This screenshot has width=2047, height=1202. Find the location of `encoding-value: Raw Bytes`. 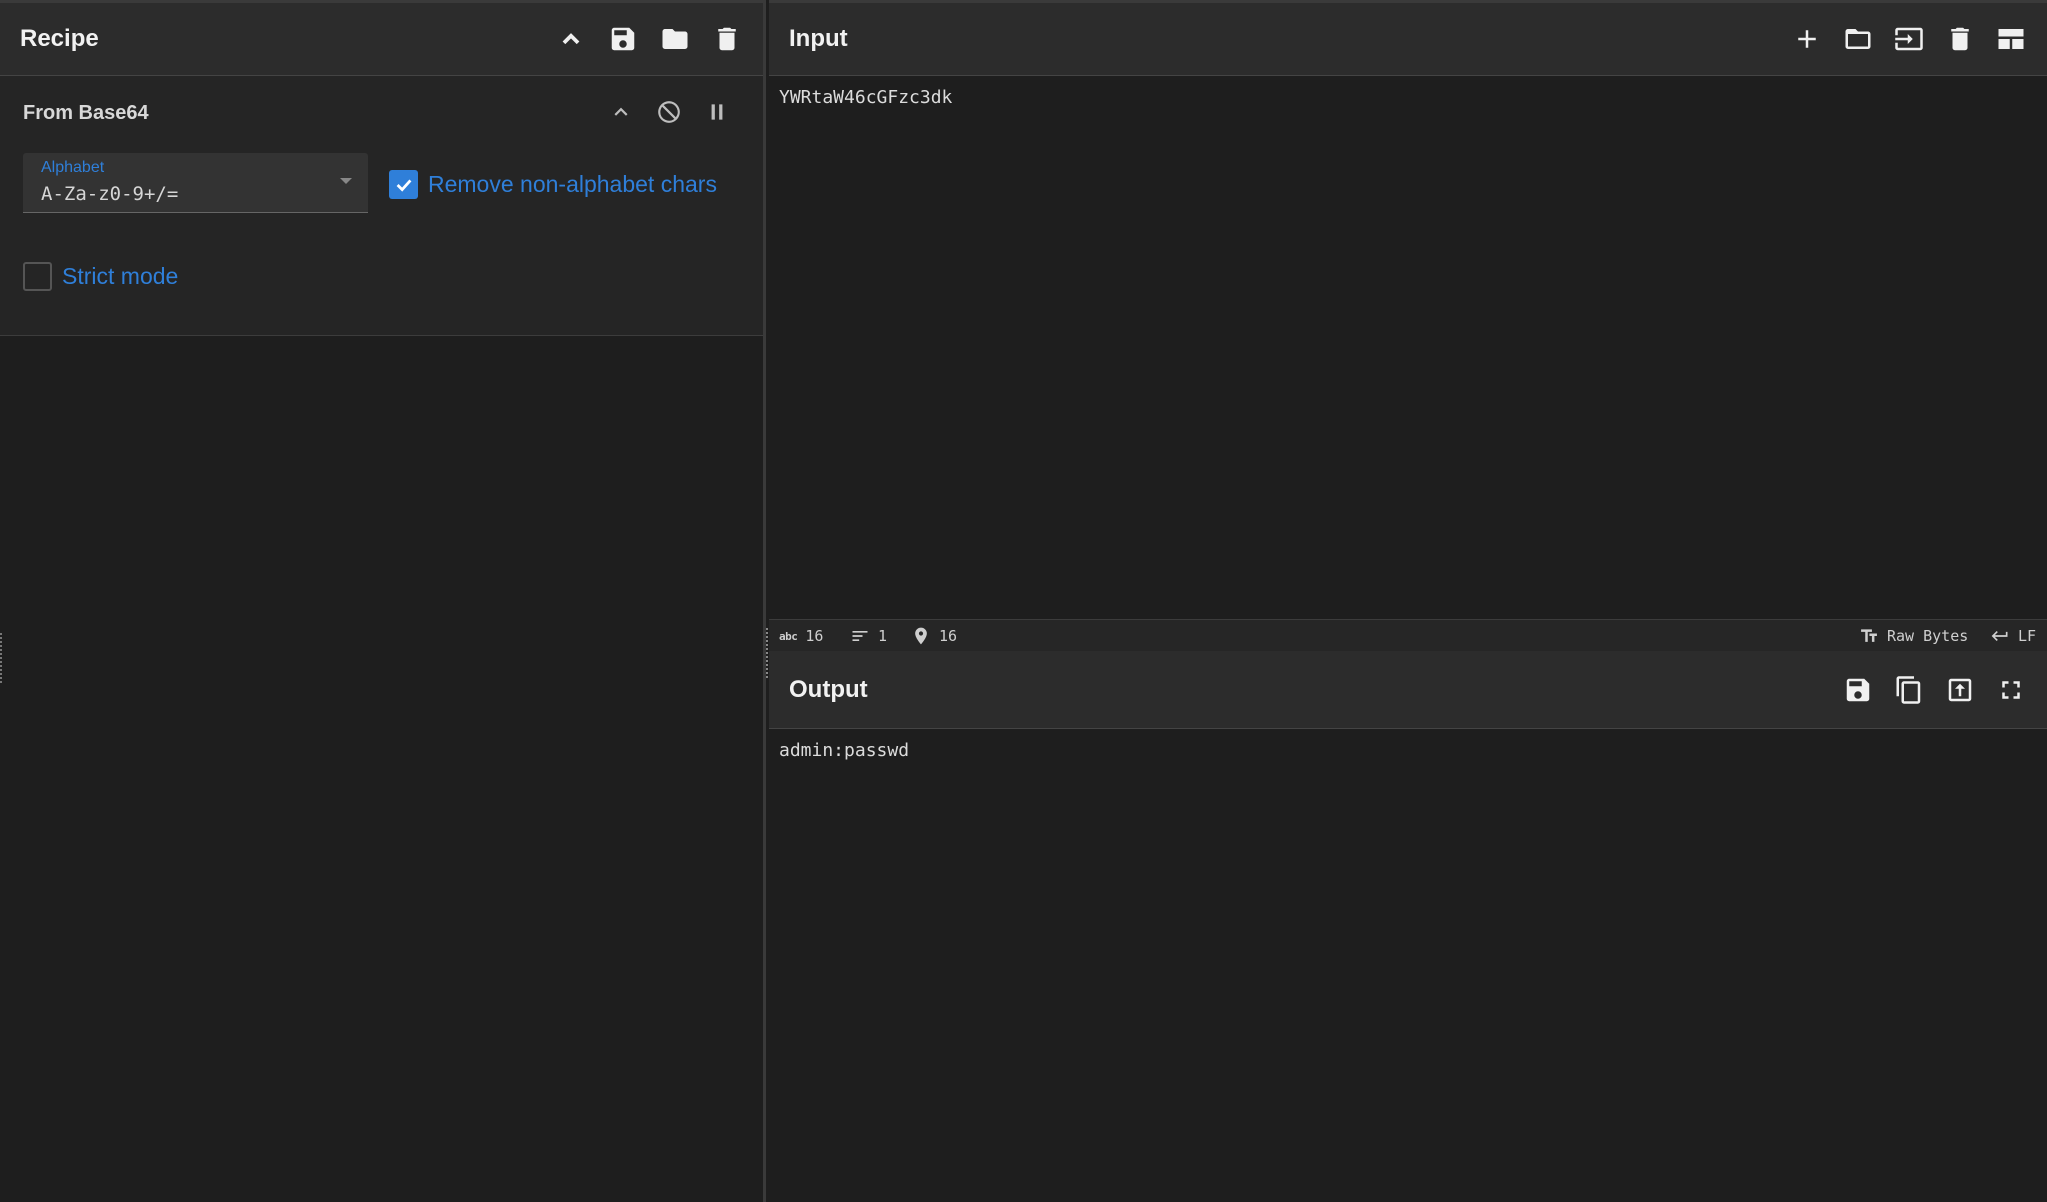

encoding-value: Raw Bytes is located at coordinates (1928, 636).